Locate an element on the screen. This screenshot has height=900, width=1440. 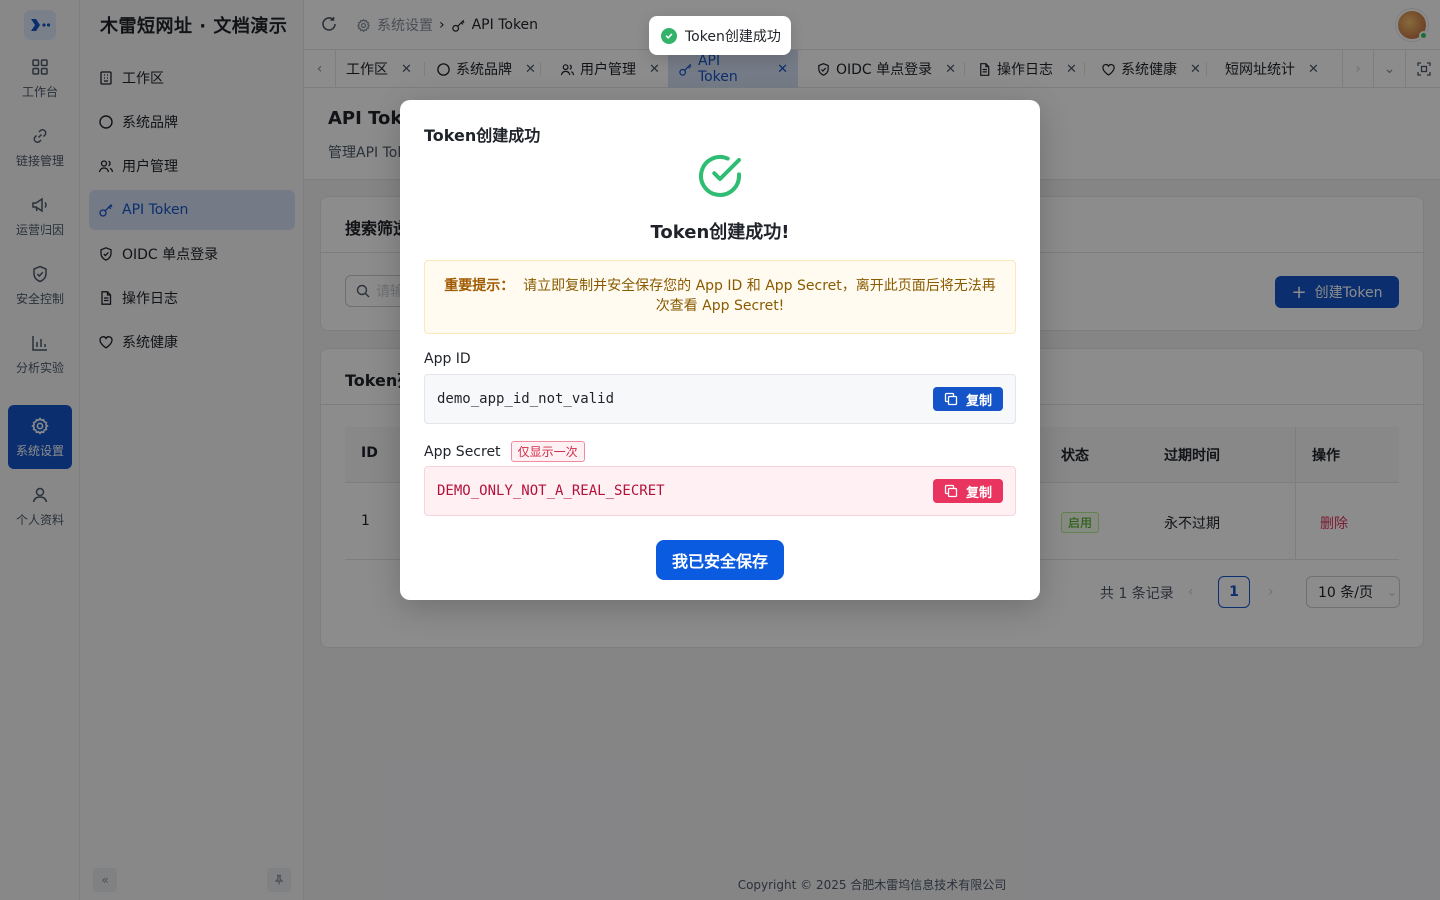
copy-app-secret-button: 复制 is located at coordinates (968, 491).